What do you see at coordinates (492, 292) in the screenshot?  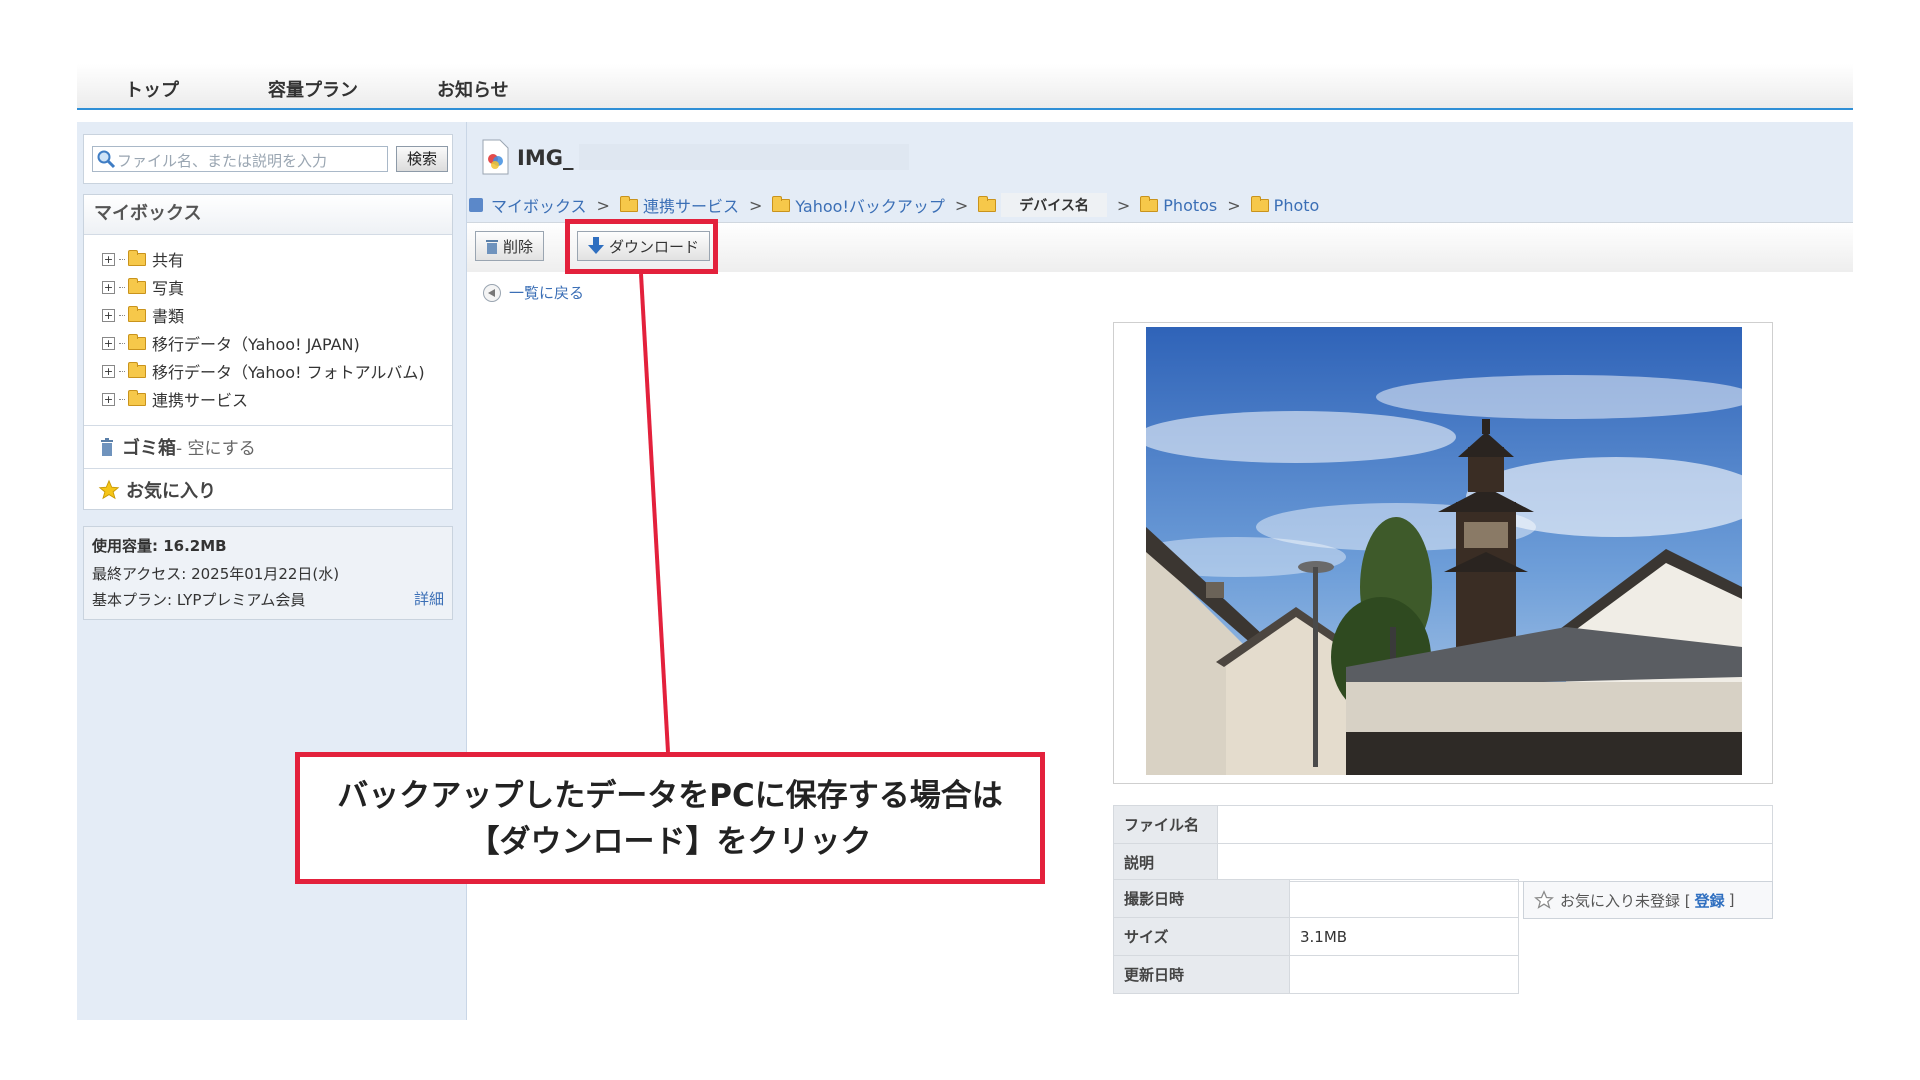 I see `back-arrow-icon` at bounding box center [492, 292].